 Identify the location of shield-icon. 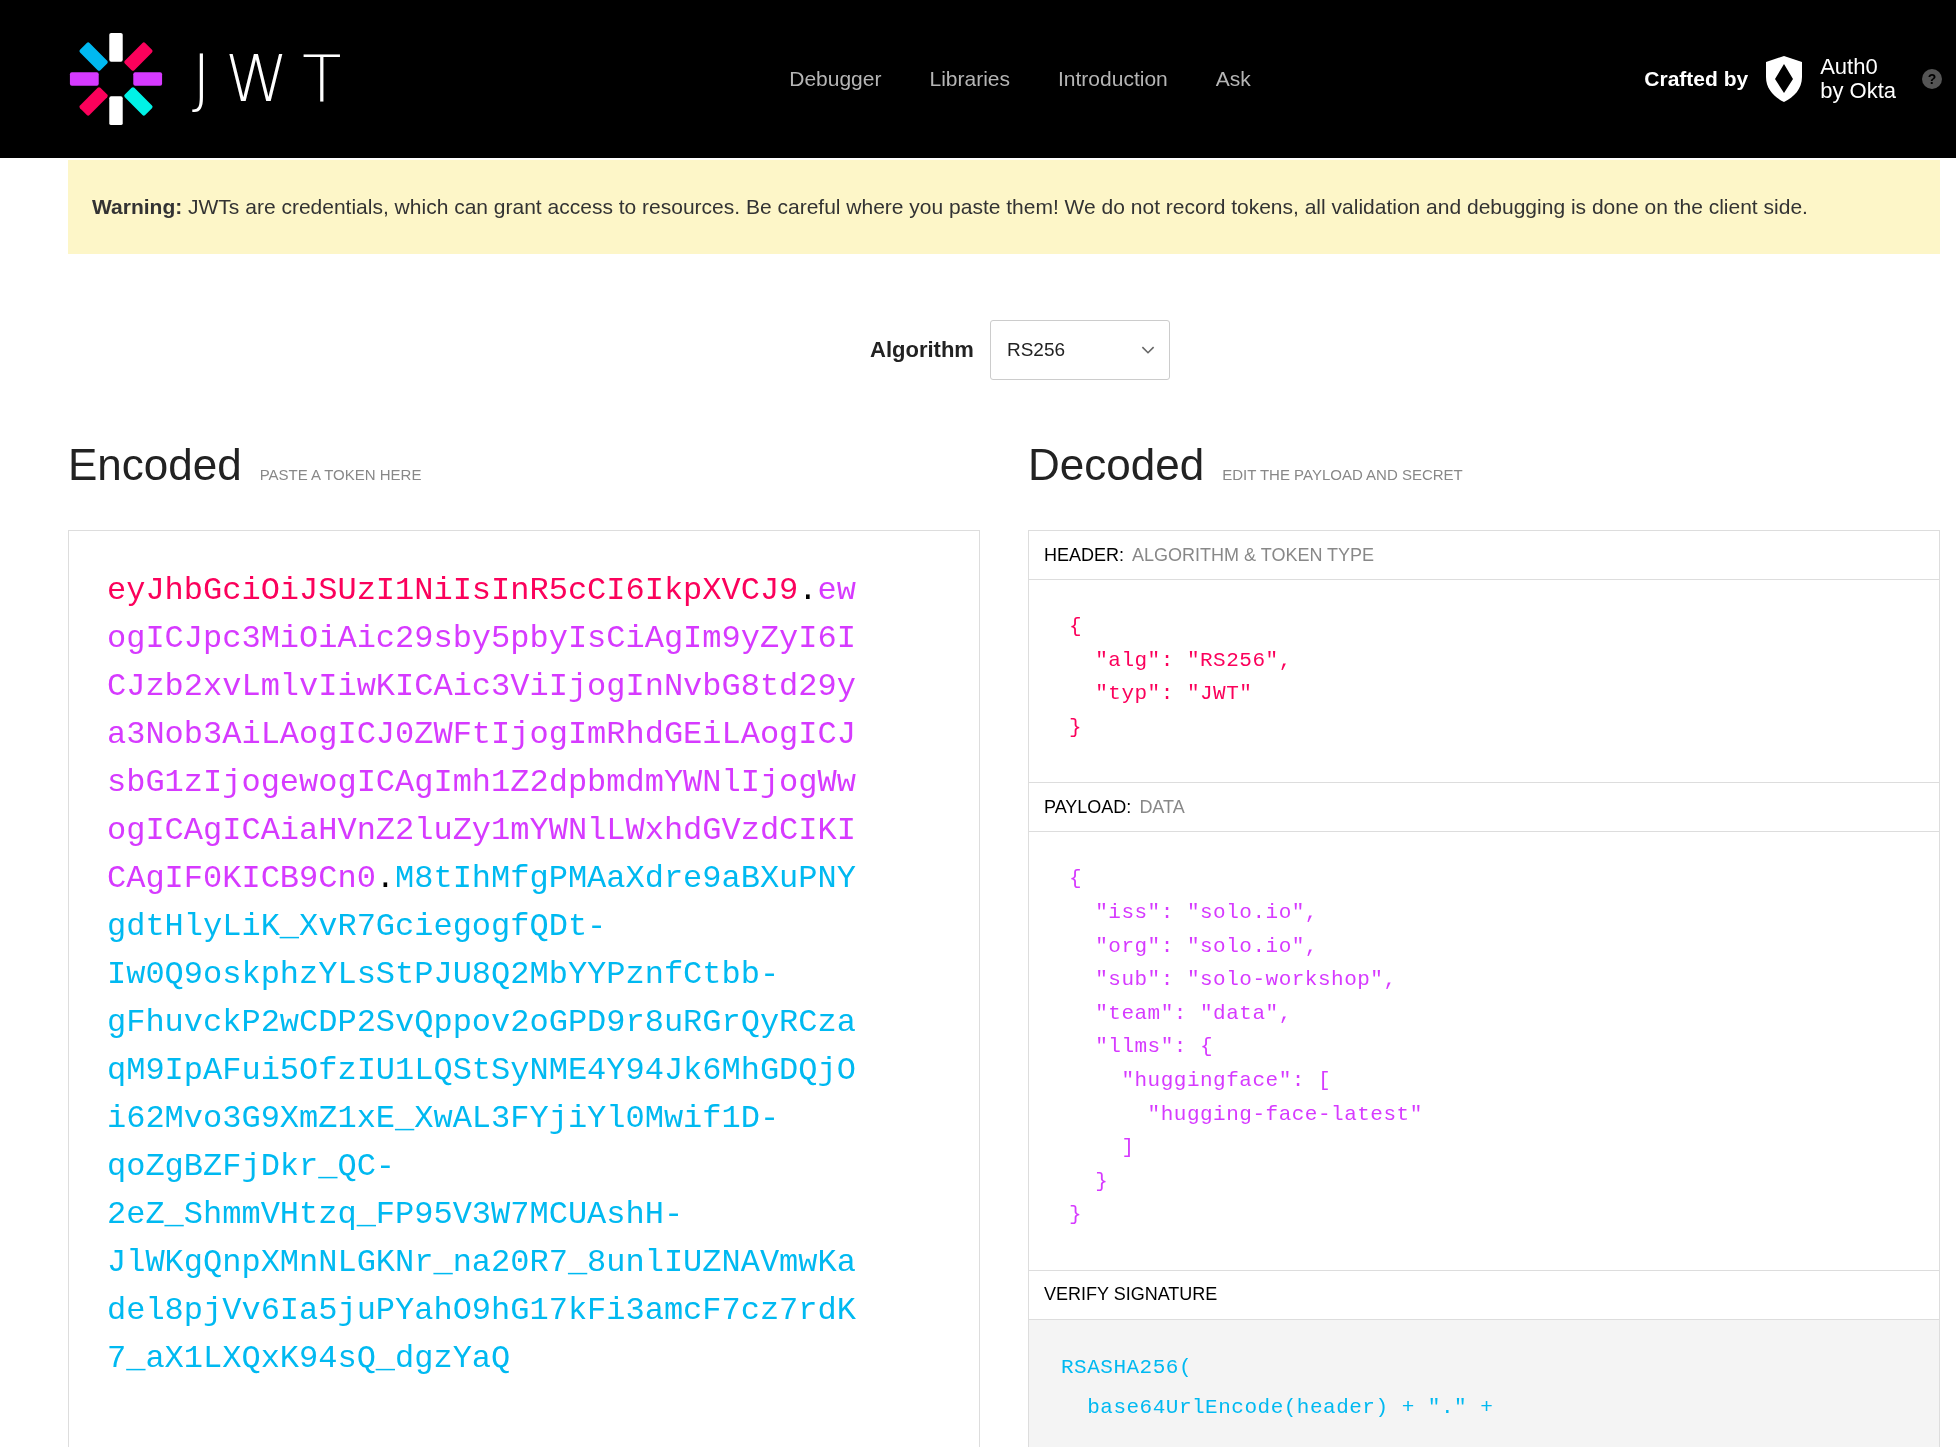
(1784, 79).